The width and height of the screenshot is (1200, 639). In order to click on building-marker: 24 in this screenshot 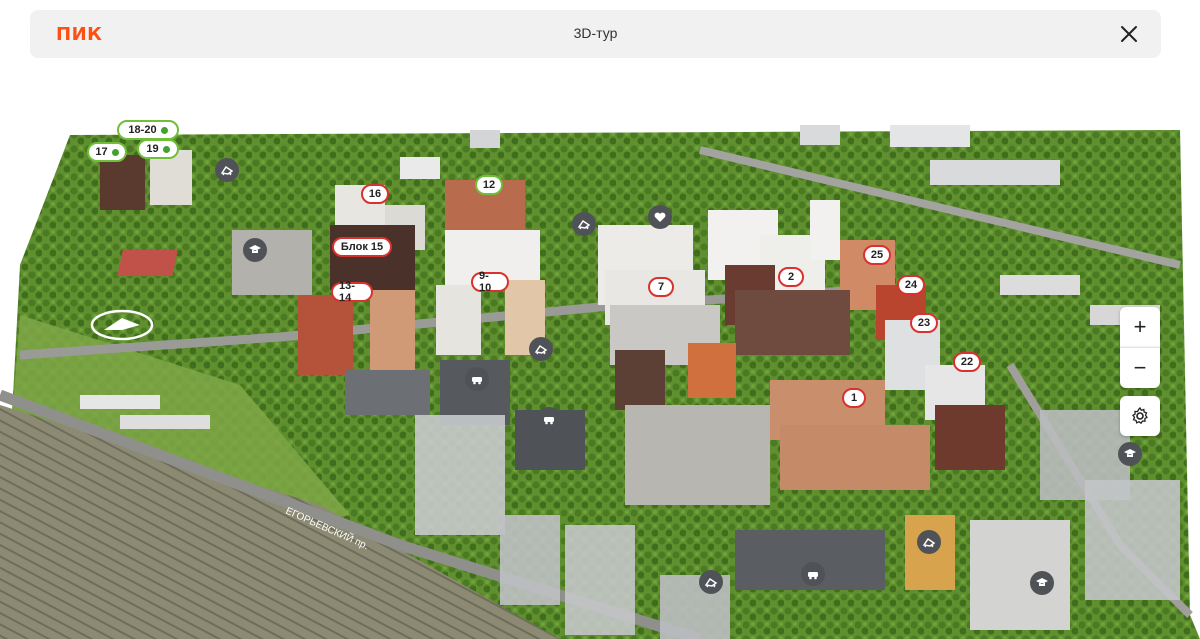, I will do `click(911, 285)`.